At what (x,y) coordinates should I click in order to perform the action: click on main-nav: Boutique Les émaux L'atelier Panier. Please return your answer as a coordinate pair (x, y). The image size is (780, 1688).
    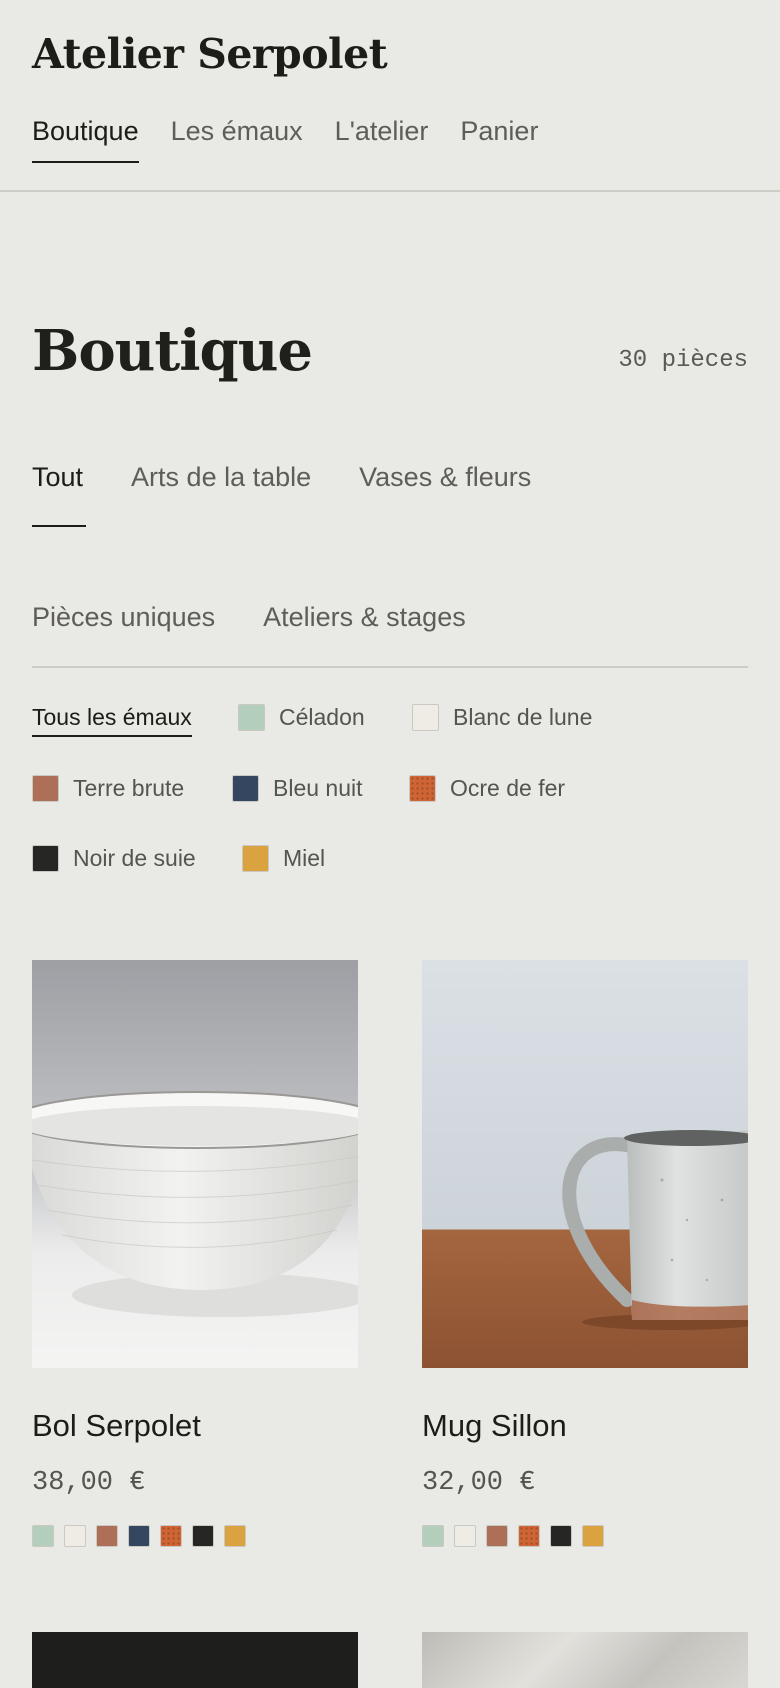
    Looking at the image, I should click on (285, 139).